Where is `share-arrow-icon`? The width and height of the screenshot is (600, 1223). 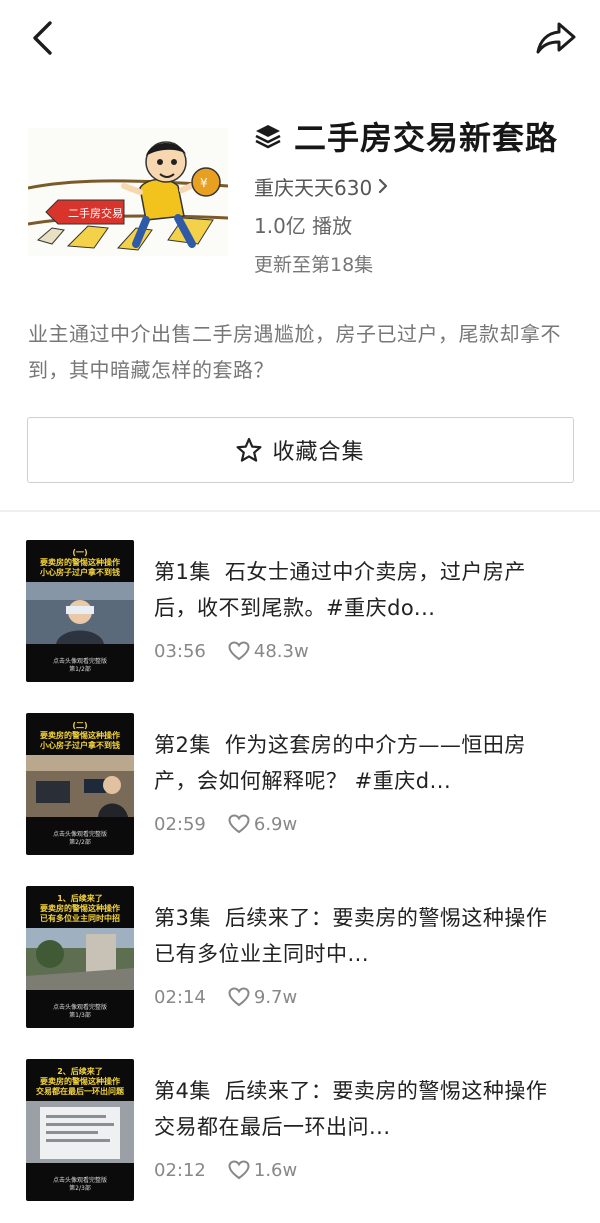 share-arrow-icon is located at coordinates (556, 38).